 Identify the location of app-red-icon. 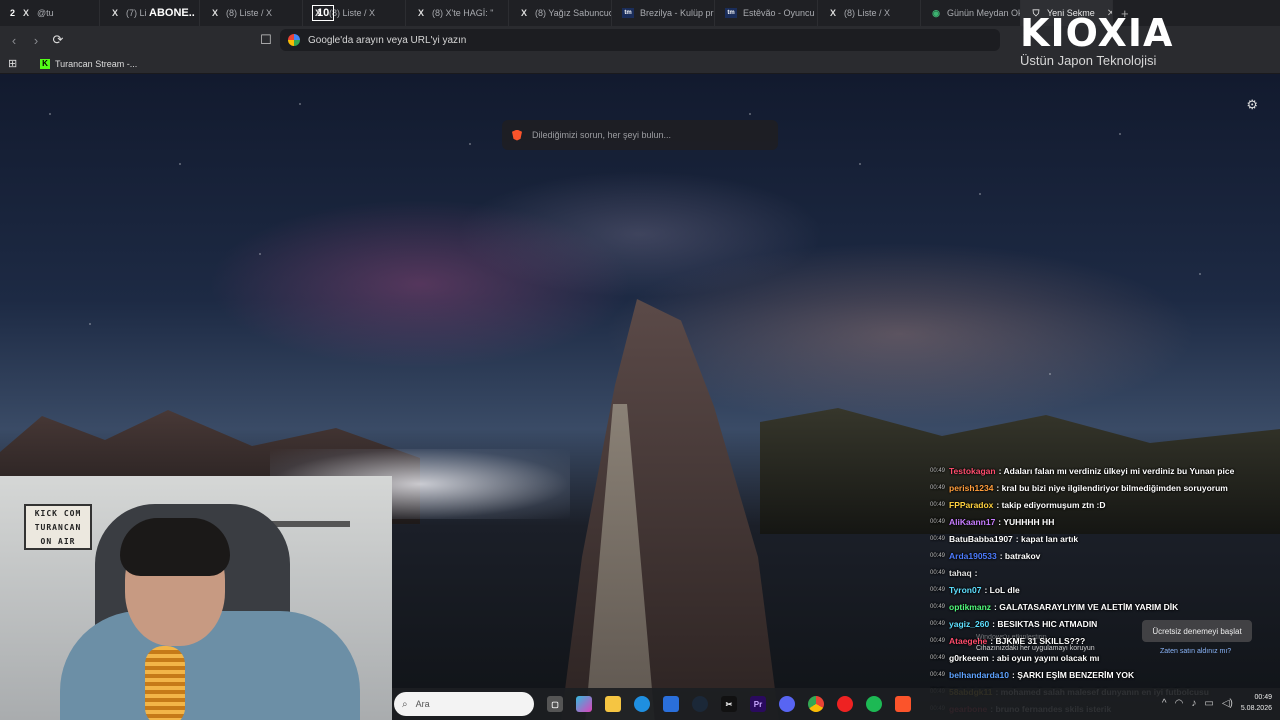
(845, 704).